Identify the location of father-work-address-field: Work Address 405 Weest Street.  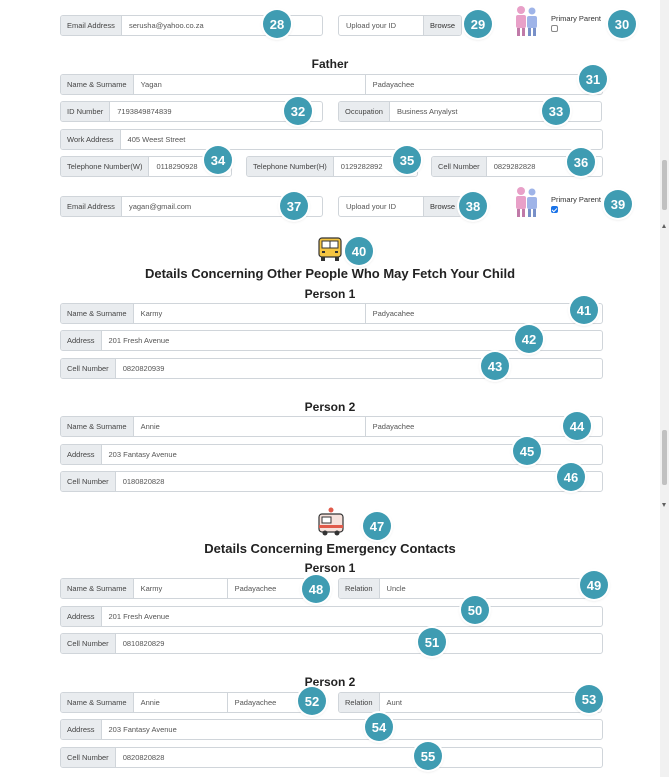
(331, 139).